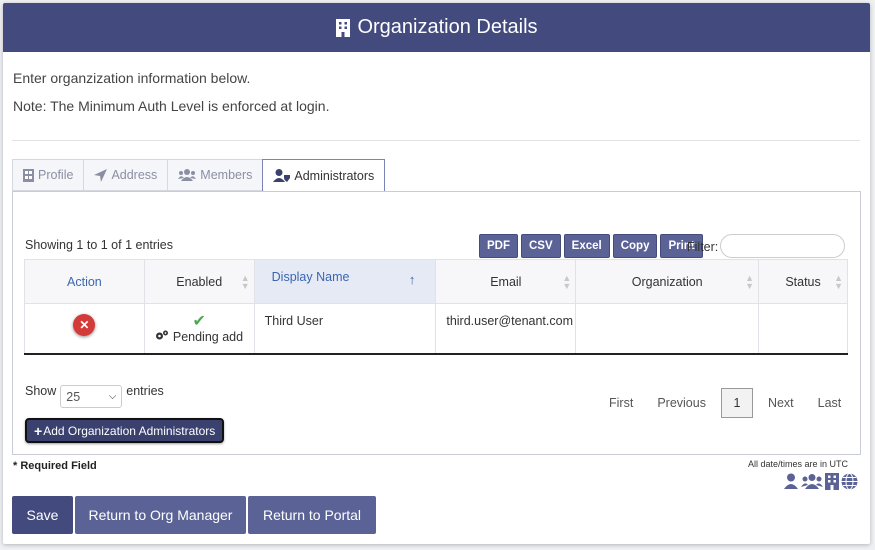 Image resolution: width=875 pixels, height=550 pixels. Describe the element at coordinates (736, 403) in the screenshot. I see `pagination-current-page: 1` at that location.